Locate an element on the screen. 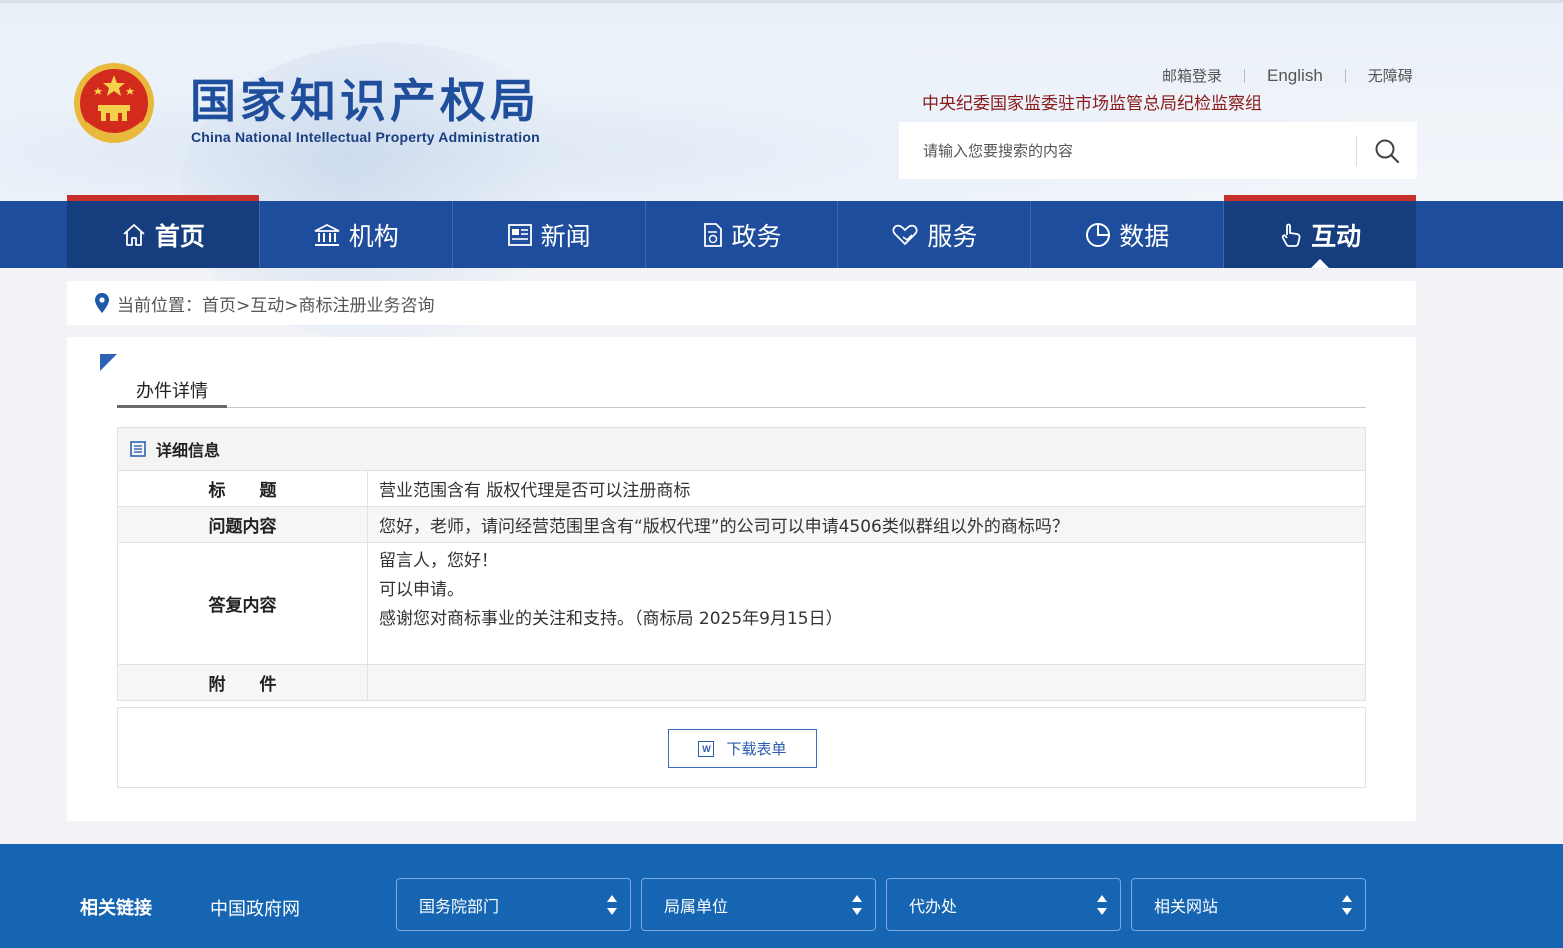  pointer-hand-icon is located at coordinates (1291, 235).